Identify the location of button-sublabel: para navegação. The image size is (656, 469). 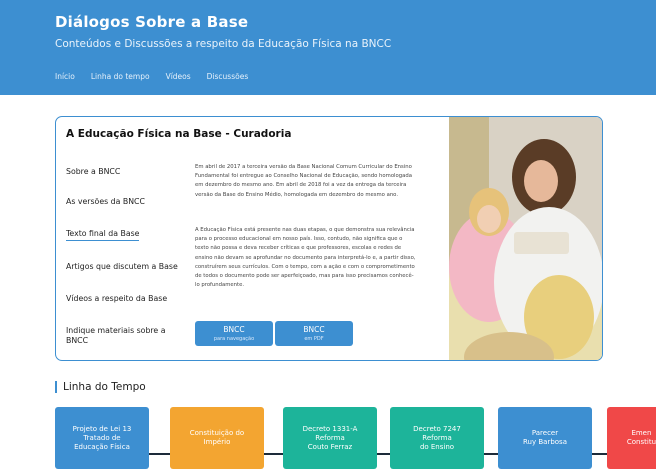
(234, 339).